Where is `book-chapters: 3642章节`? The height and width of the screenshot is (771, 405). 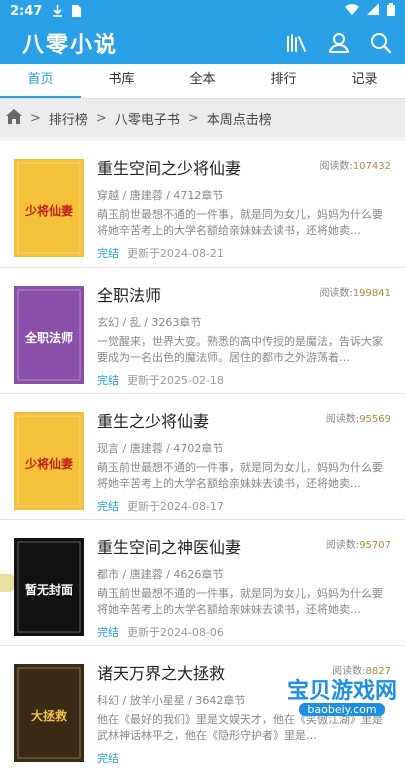
book-chapters: 3642章节 is located at coordinates (220, 700).